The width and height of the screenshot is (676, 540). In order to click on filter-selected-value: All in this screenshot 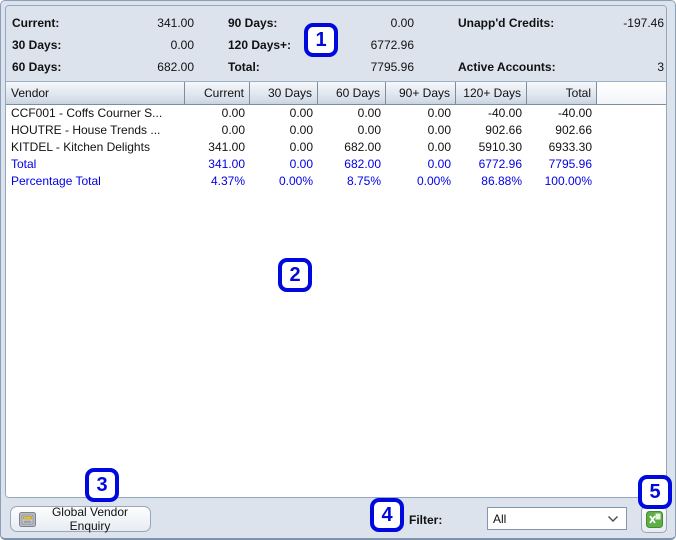, I will do `click(500, 518)`.